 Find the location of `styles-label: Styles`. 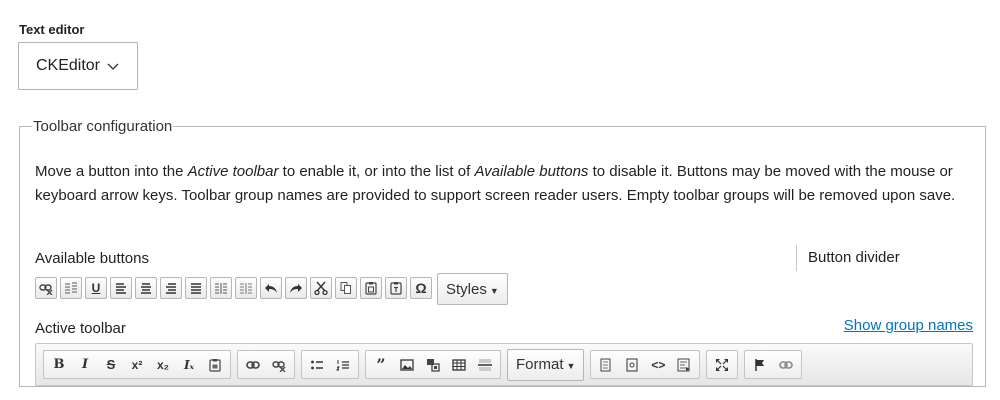

styles-label: Styles is located at coordinates (466, 289).